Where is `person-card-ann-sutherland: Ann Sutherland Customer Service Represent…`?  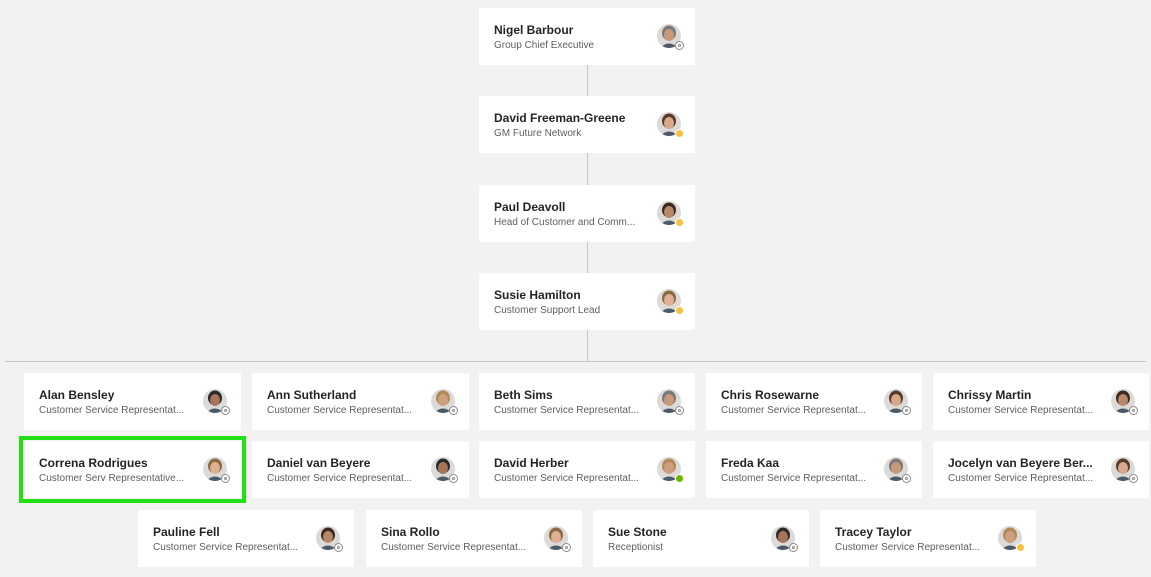
person-card-ann-sutherland: Ann Sutherland Customer Service Represent… is located at coordinates (360, 401).